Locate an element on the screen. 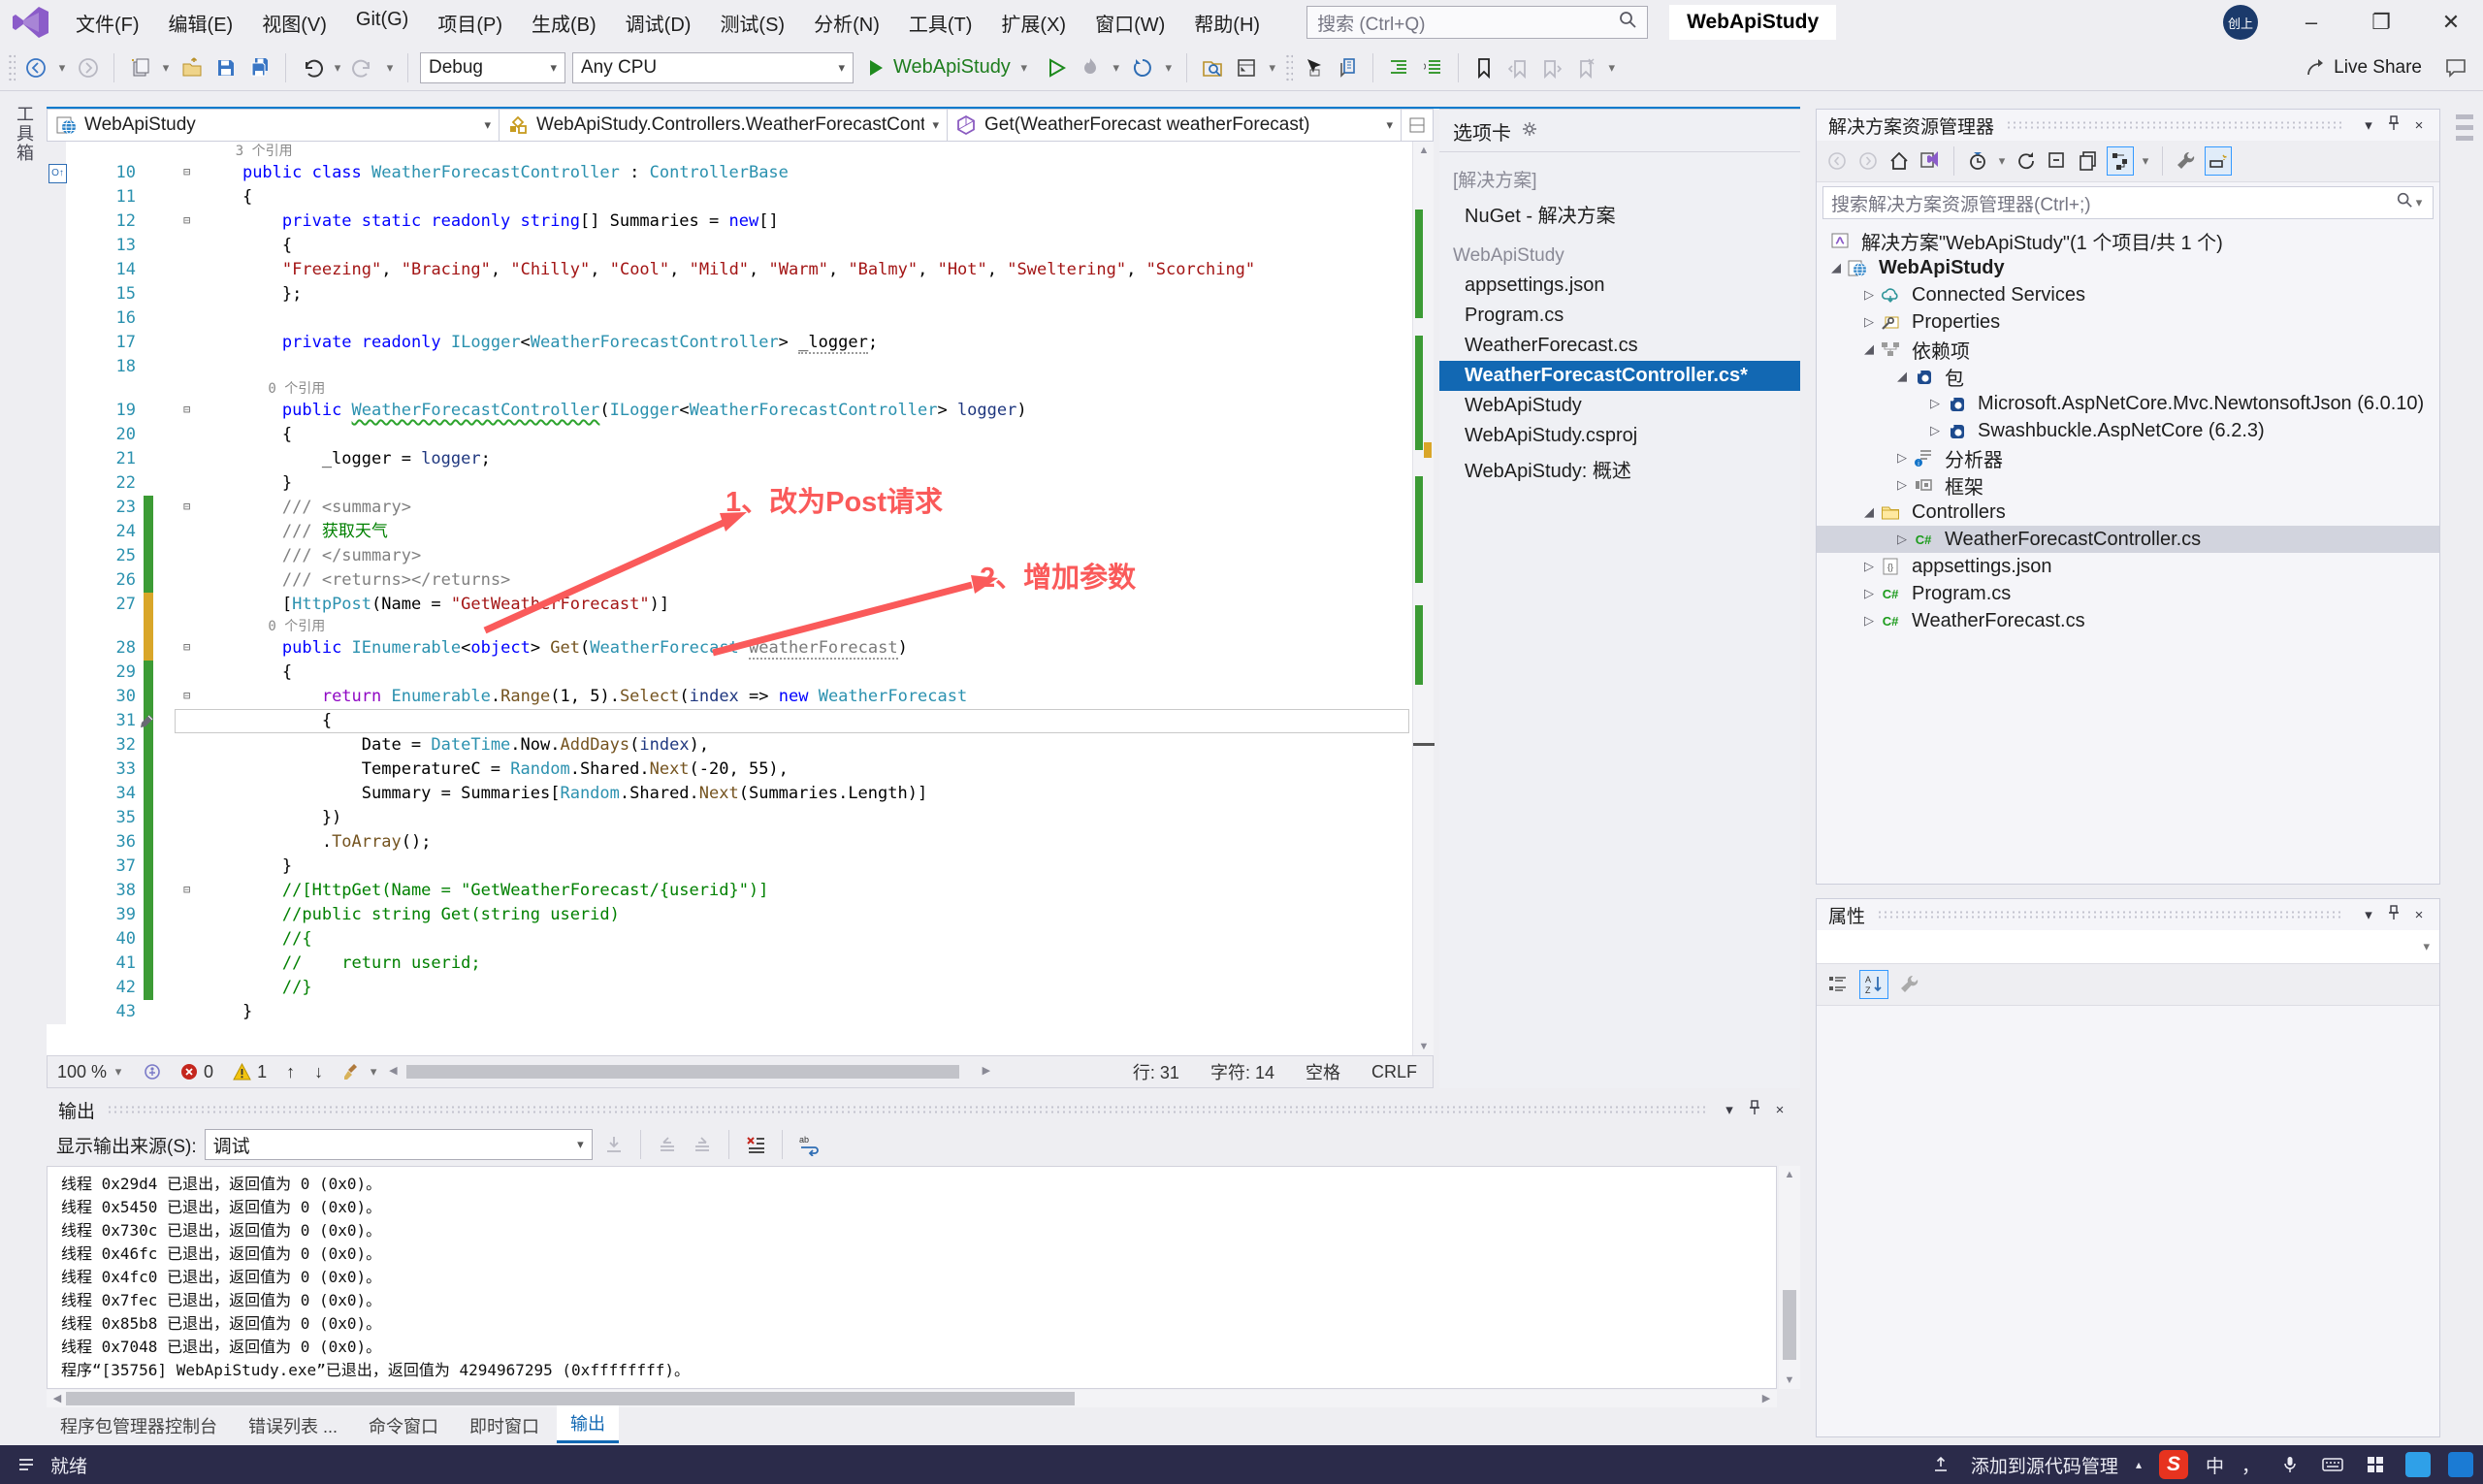 The image size is (2483, 1484). tree-item: ◢ Controllers is located at coordinates (2128, 512).